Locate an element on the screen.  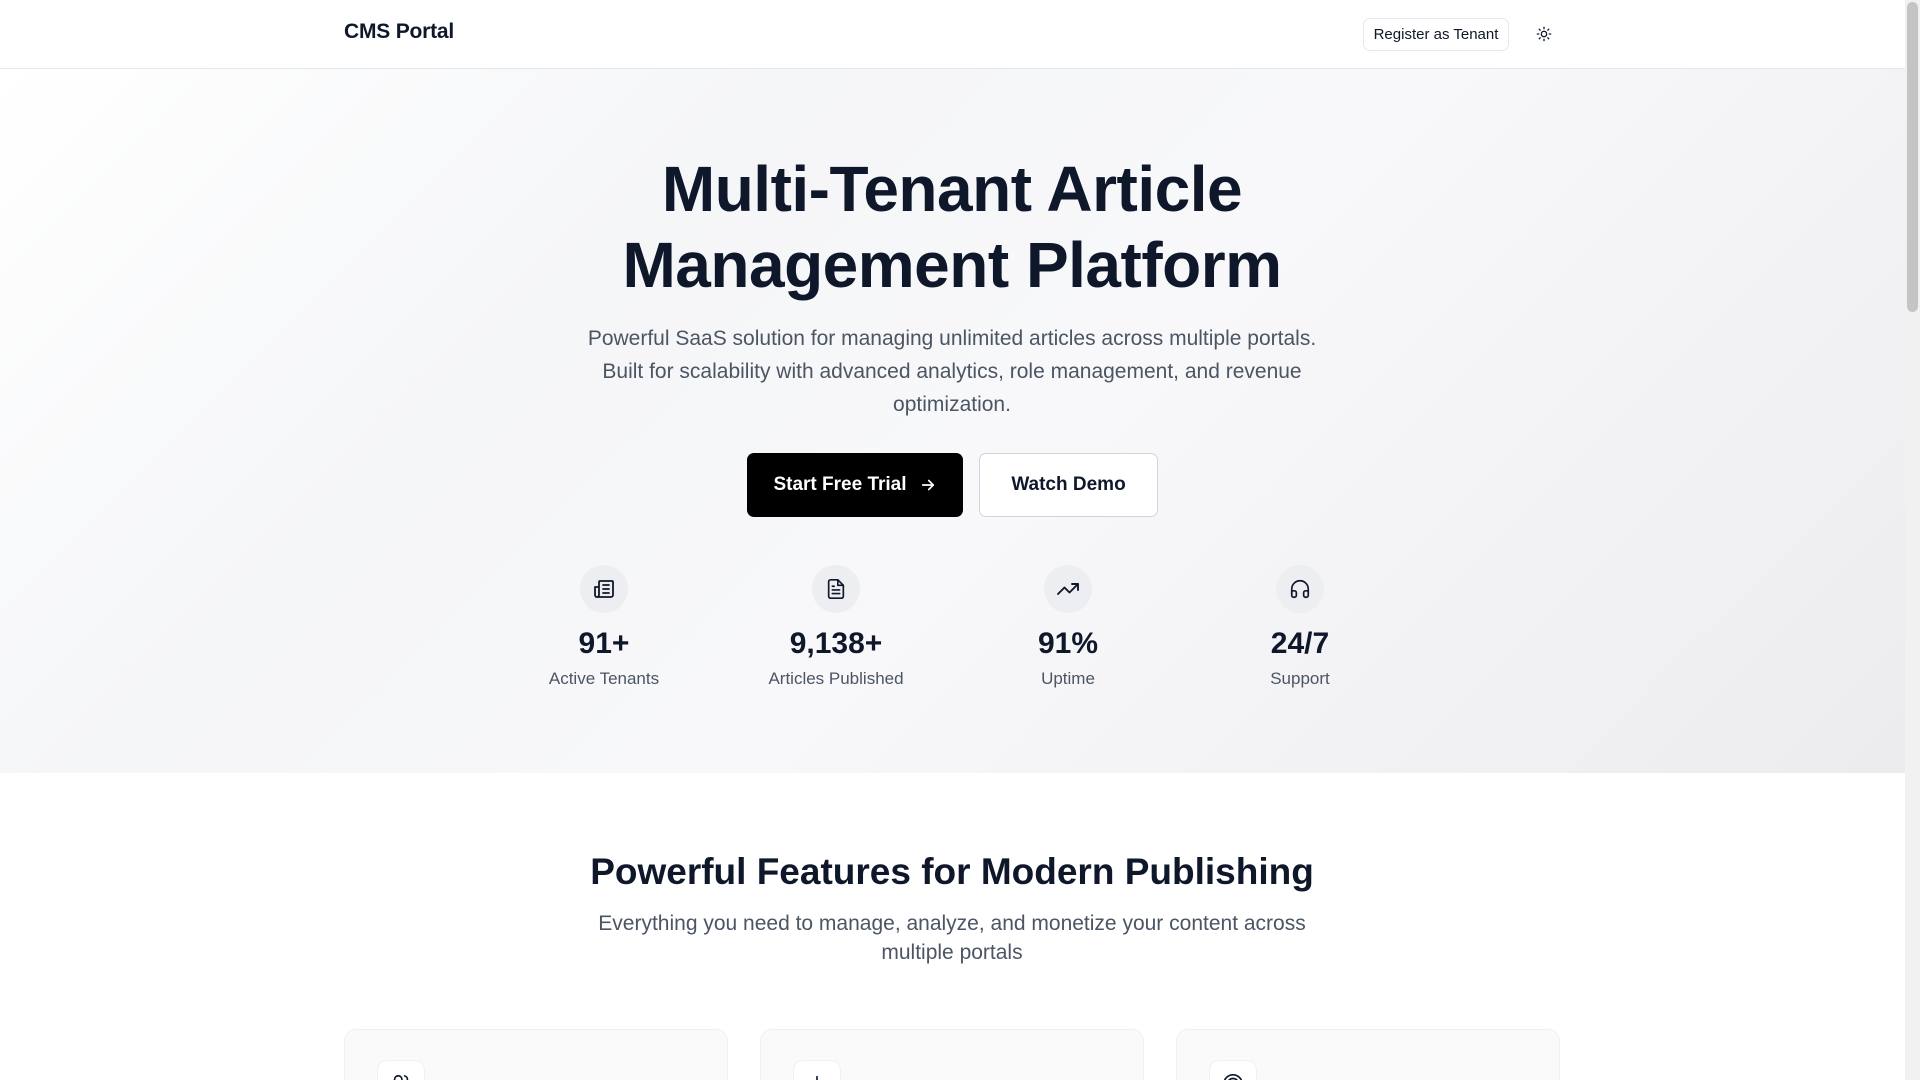
chart-icon is located at coordinates (817, 1070).